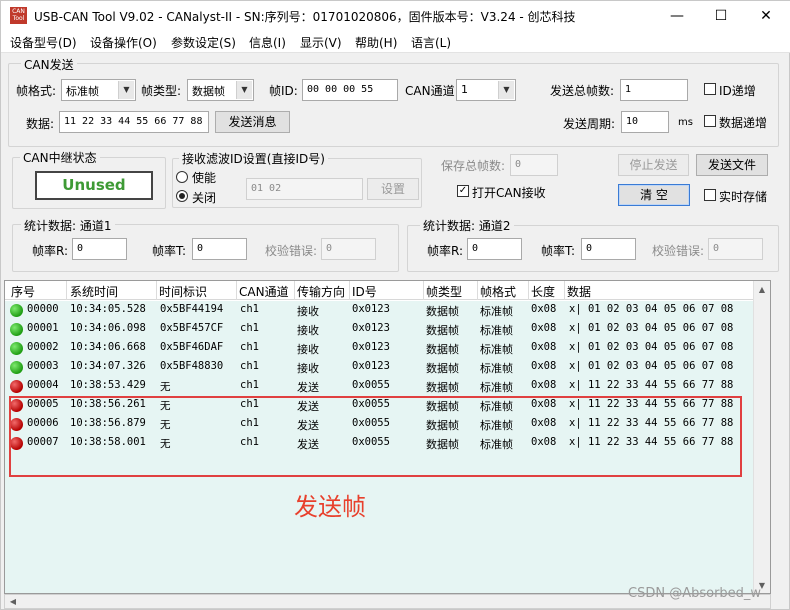 The image size is (790, 610). Describe the element at coordinates (321, 291) in the screenshot. I see `column-header-direction: 传输方向` at that location.